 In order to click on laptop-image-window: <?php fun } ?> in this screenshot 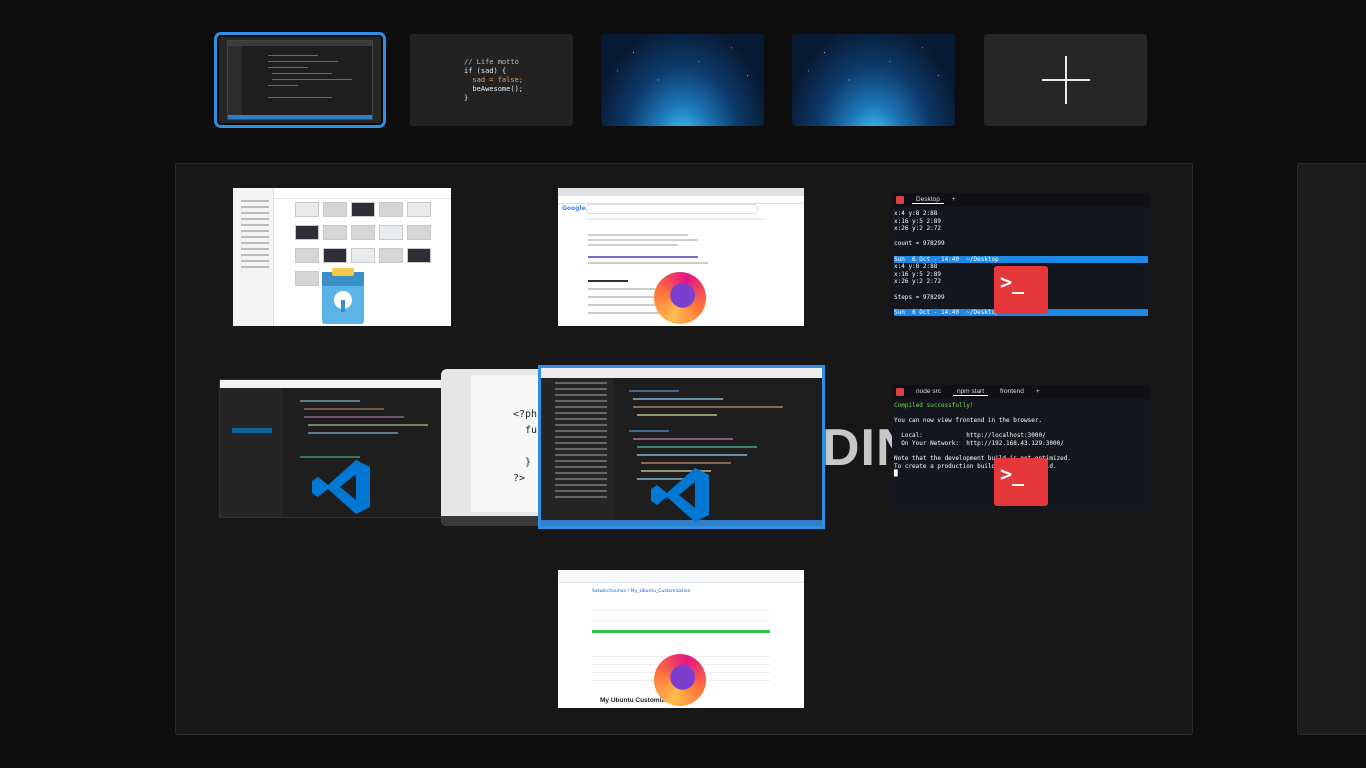, I will do `click(491, 447)`.